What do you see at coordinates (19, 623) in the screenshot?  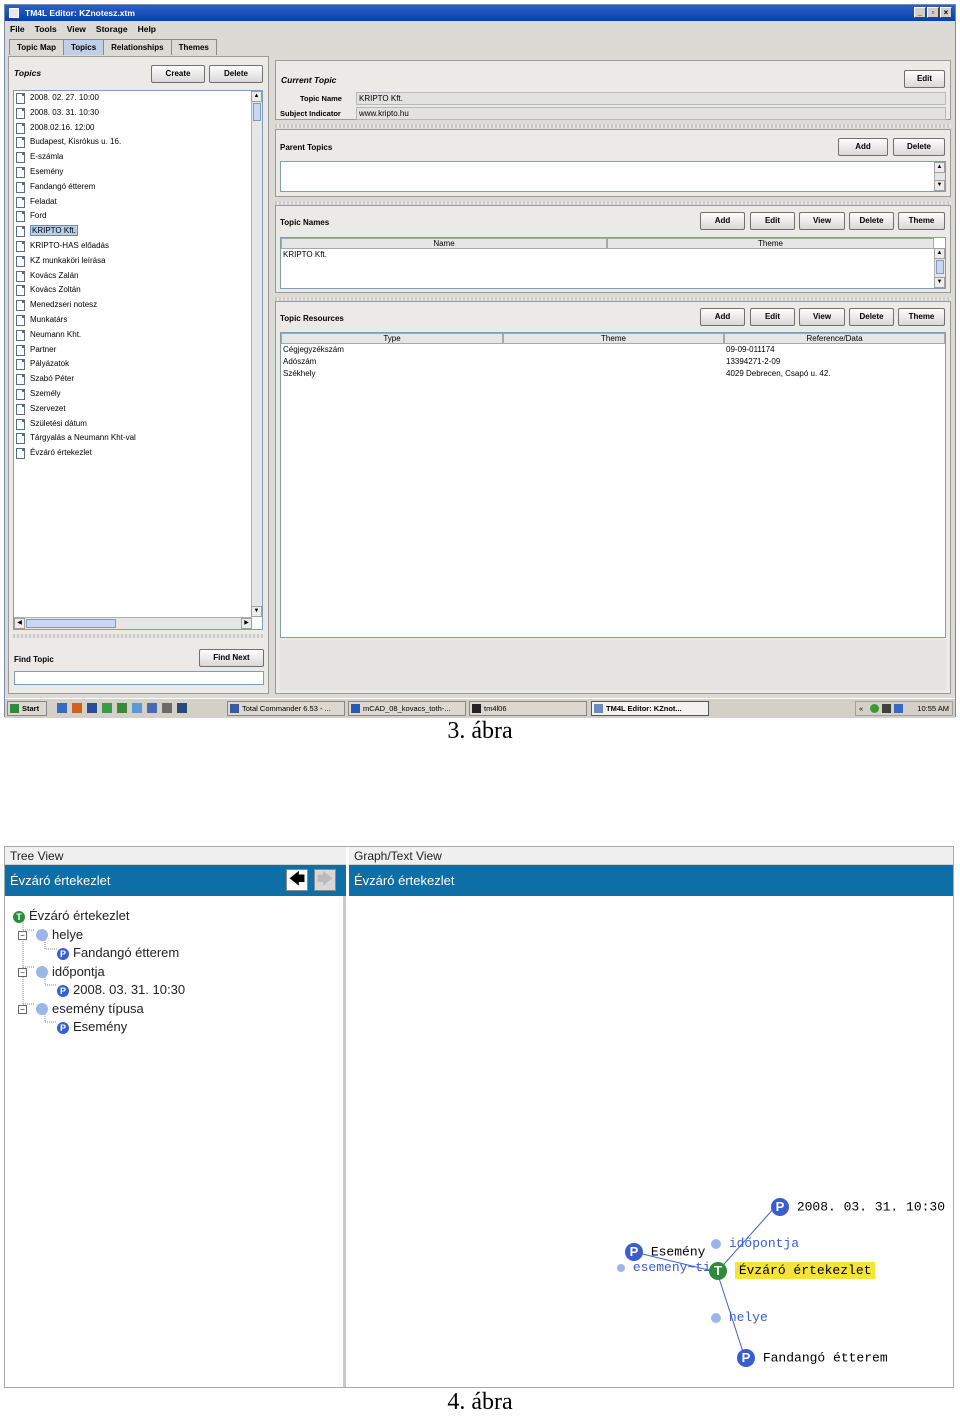 I see `scroll-left-arrow-icon: ◀` at bounding box center [19, 623].